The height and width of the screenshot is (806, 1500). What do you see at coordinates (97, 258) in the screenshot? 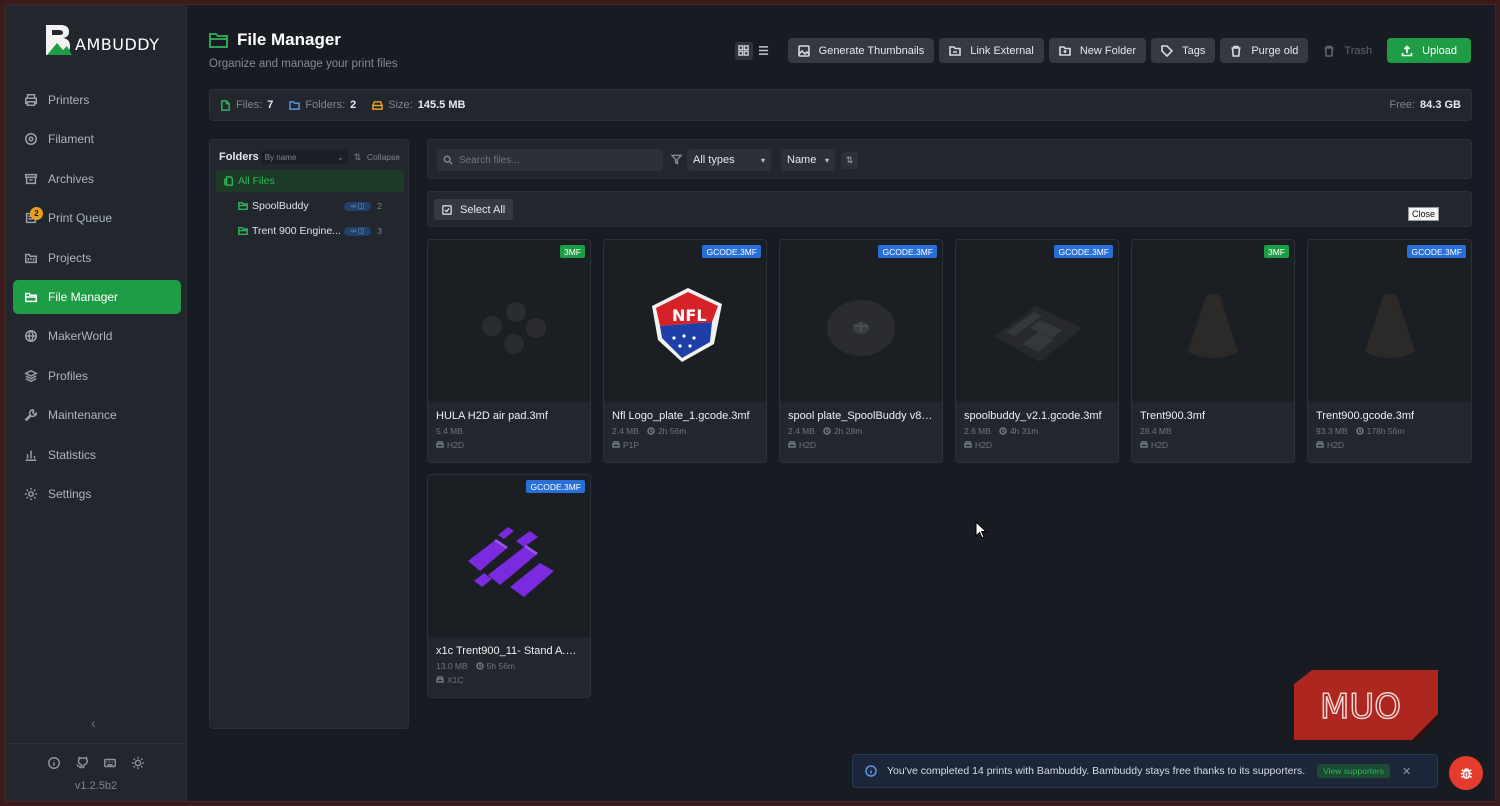
I see `sidebar-item-projects: Projects` at bounding box center [97, 258].